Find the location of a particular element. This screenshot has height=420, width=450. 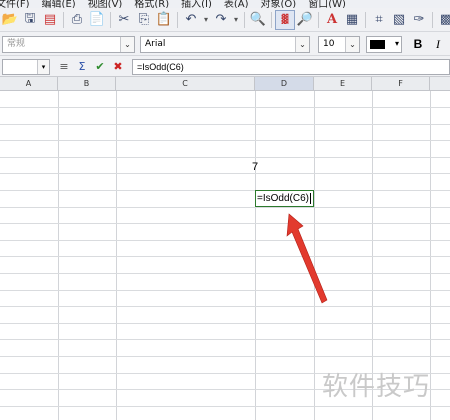

font-color-button: ▾ is located at coordinates (384, 44).